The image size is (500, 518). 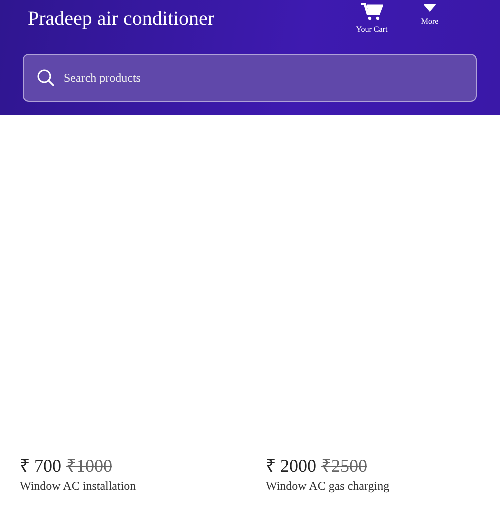 I want to click on search-field: Search products, so click(x=250, y=78).